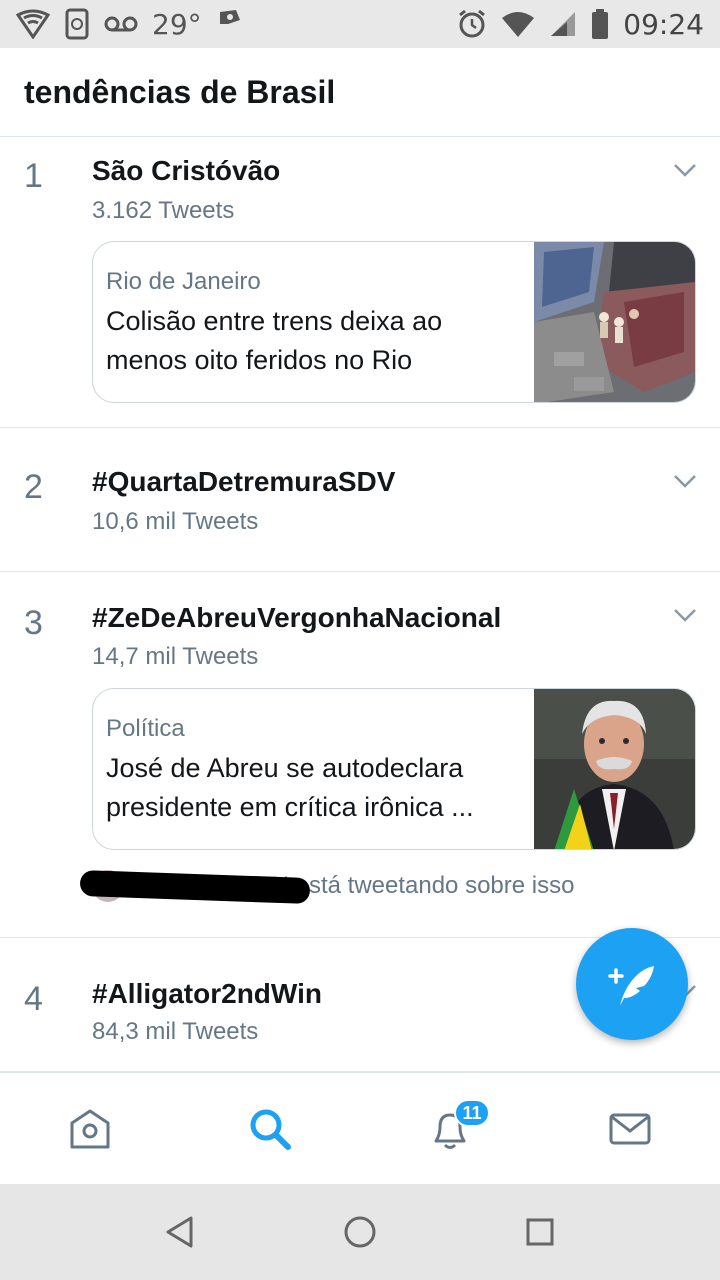  Describe the element at coordinates (177, 24) in the screenshot. I see `temperature: 29°` at that location.